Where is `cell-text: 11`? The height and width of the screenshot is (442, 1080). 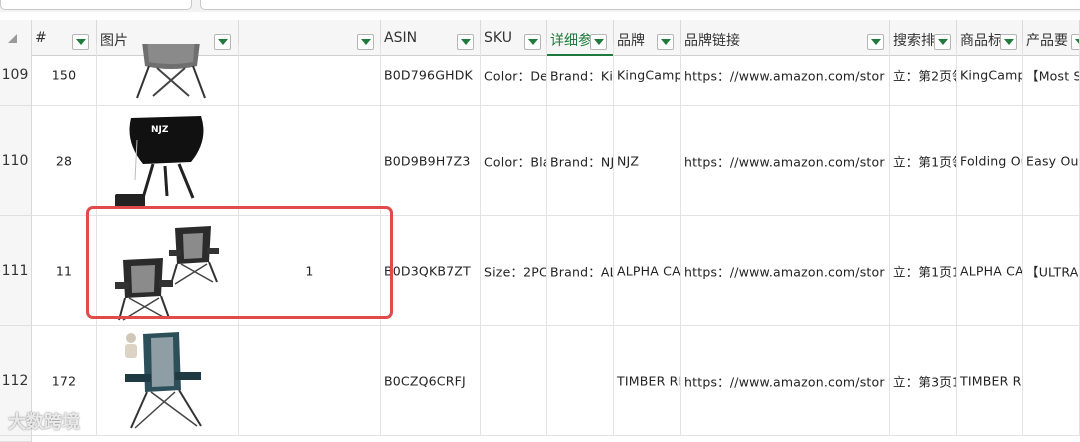 cell-text: 11 is located at coordinates (64, 270).